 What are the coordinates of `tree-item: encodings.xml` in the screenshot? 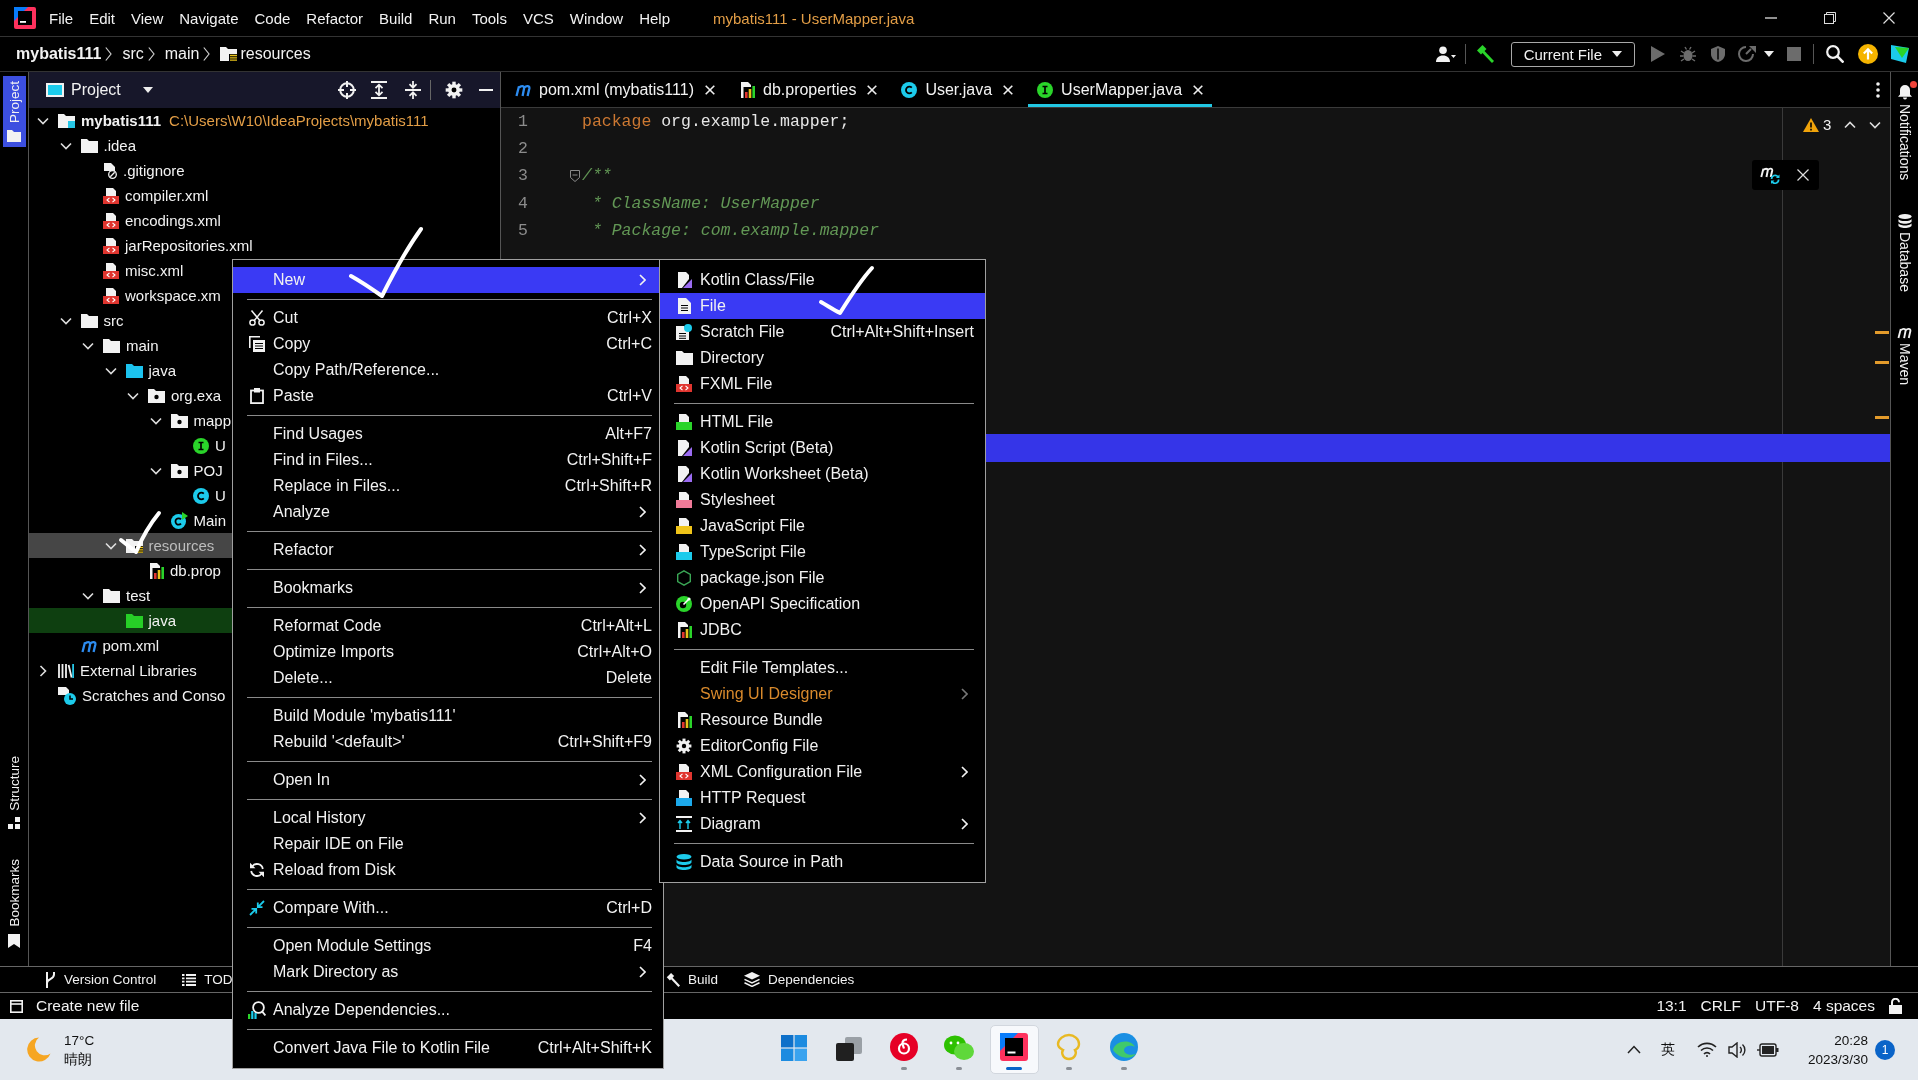 It's located at (130, 220).